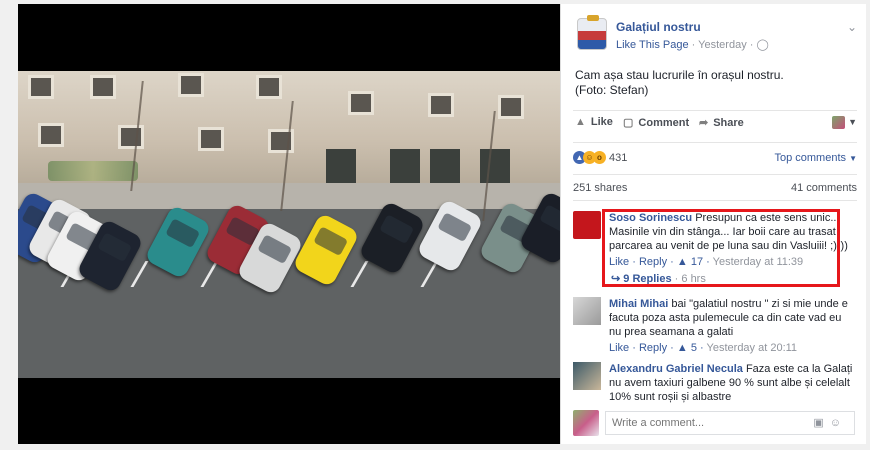 This screenshot has width=870, height=450. What do you see at coordinates (592, 32) in the screenshot?
I see `page-avatar` at bounding box center [592, 32].